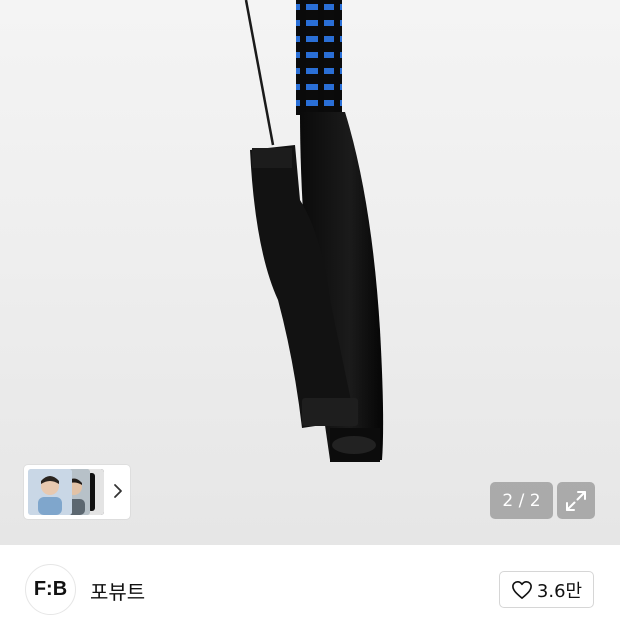  I want to click on like-button: 3.6만, so click(546, 589).